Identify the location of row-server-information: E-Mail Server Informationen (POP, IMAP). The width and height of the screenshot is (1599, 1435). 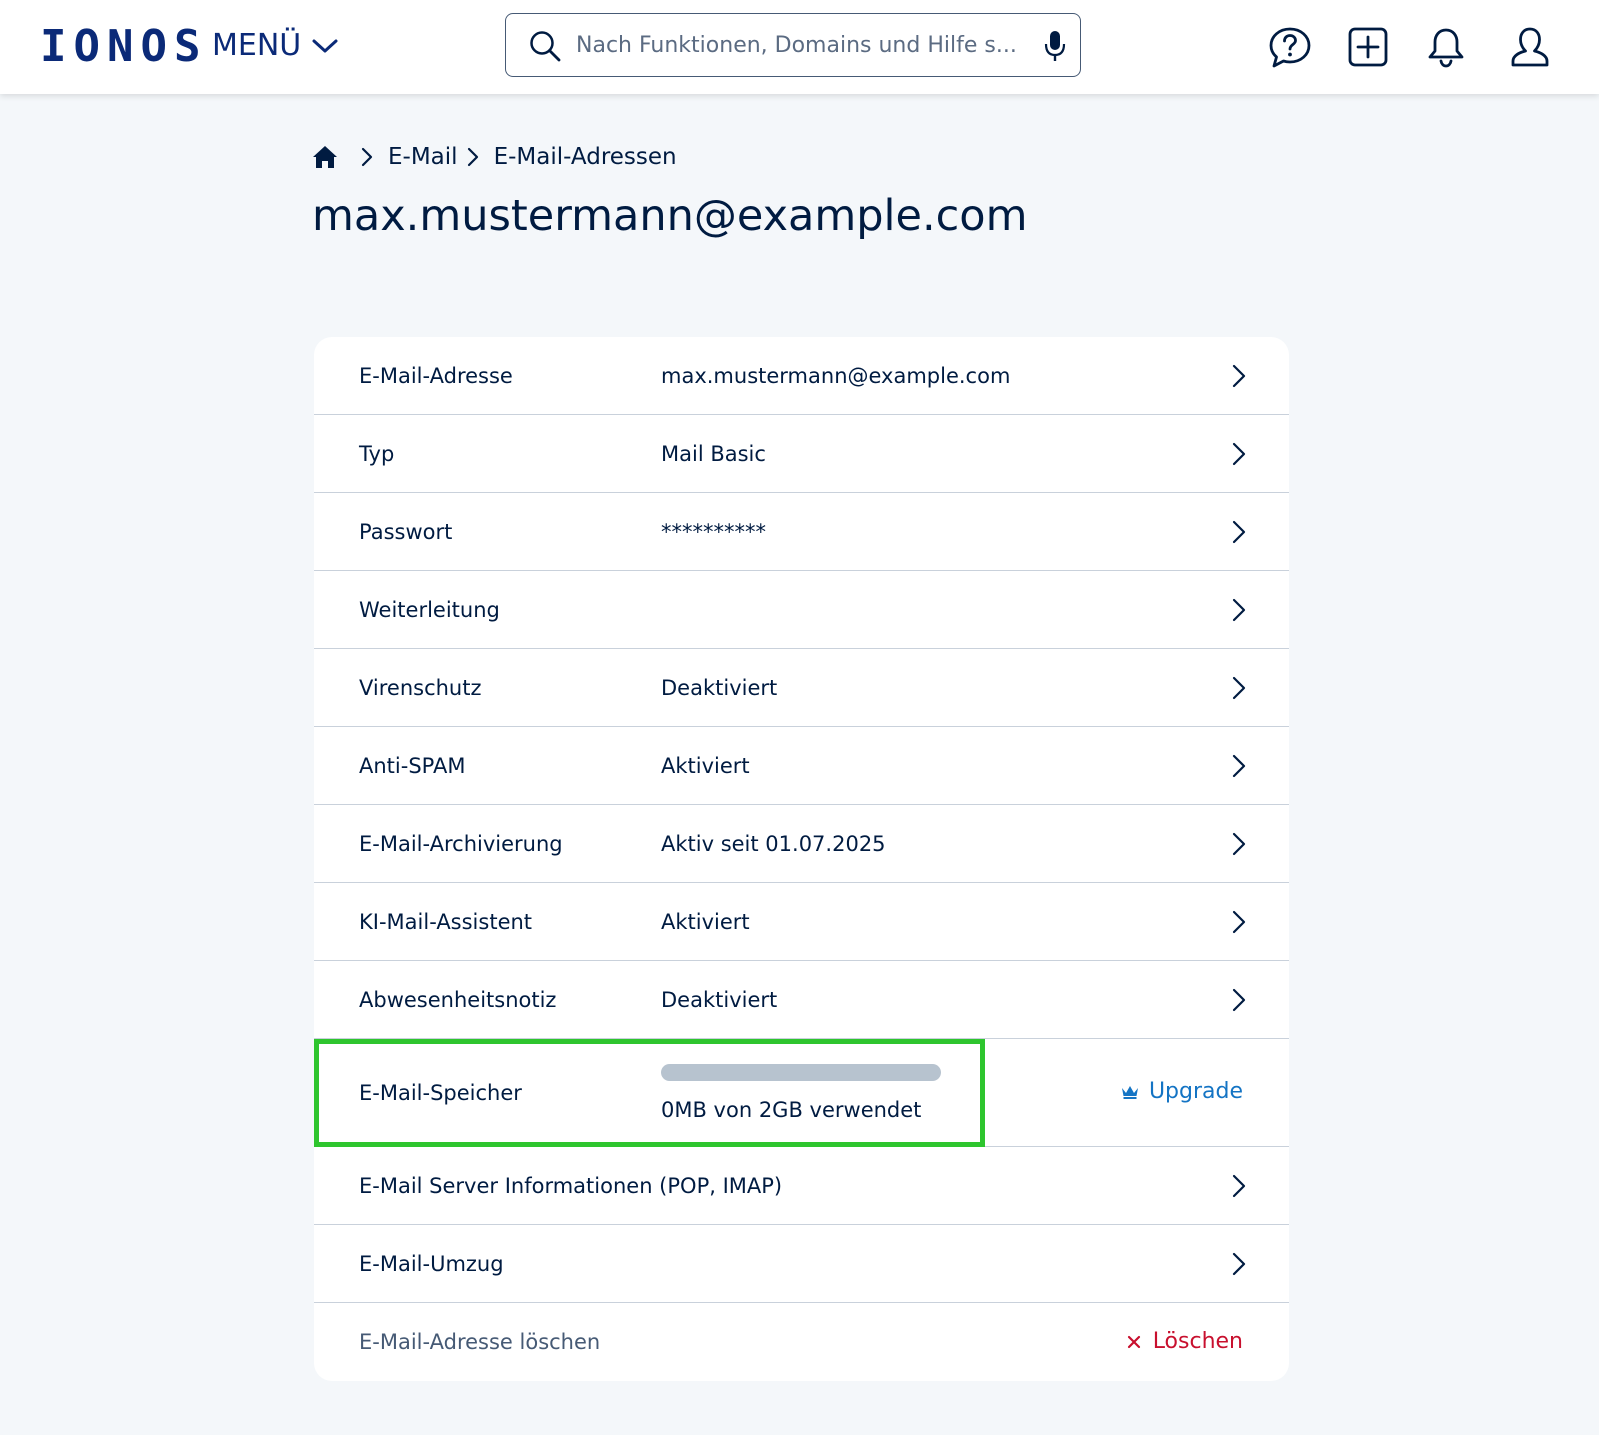
(801, 1186).